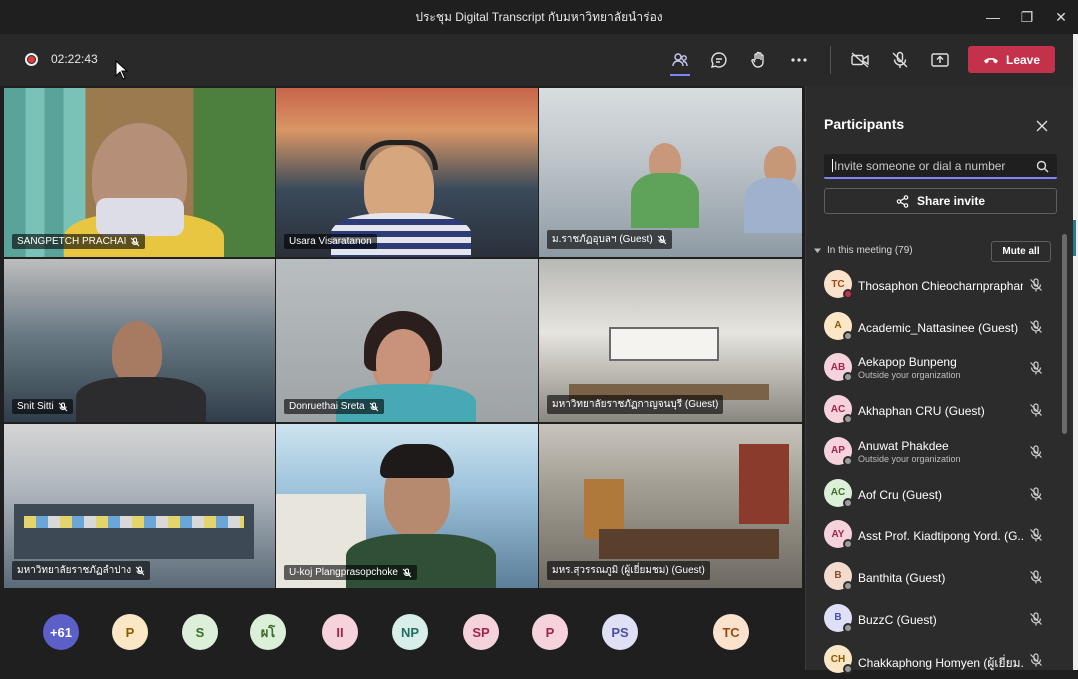 The image size is (1078, 679). I want to click on panel-title: Participants, so click(864, 124).